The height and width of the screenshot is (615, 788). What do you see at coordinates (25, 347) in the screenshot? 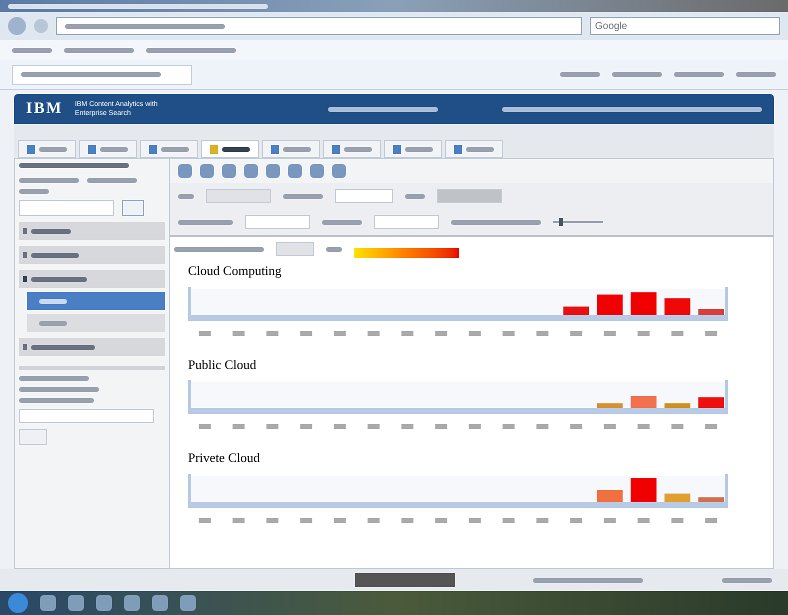
I see `expander-icon` at bounding box center [25, 347].